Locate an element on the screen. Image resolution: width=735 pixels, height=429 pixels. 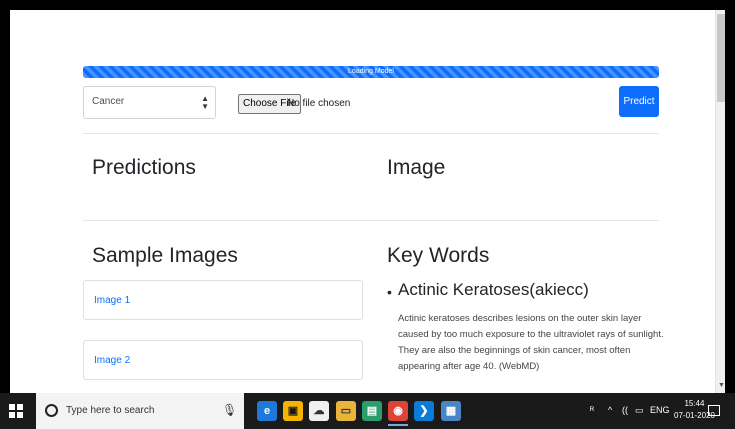
sample-image-item: Image 2 is located at coordinates (223, 360).